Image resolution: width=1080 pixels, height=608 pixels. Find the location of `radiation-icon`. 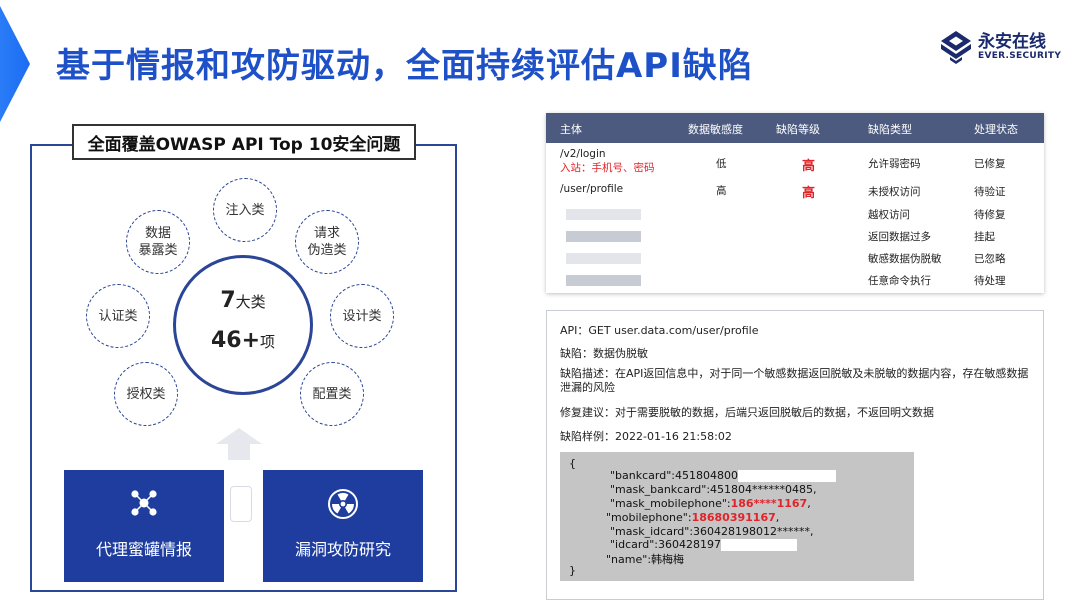

radiation-icon is located at coordinates (343, 504).